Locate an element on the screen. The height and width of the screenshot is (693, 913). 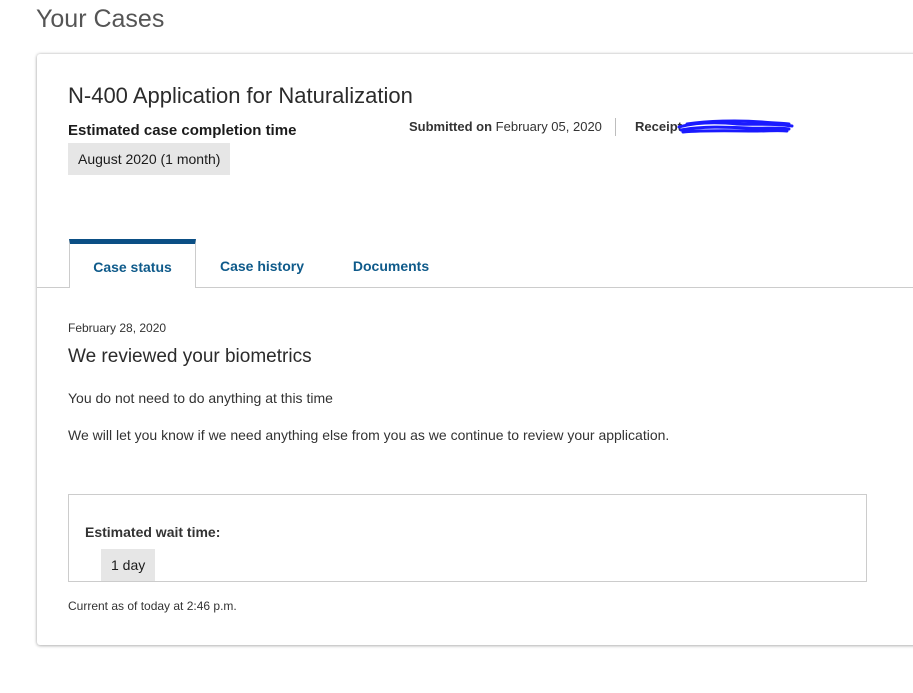
wait-time-panel: Estimated wait time: 1 day is located at coordinates (467, 538).